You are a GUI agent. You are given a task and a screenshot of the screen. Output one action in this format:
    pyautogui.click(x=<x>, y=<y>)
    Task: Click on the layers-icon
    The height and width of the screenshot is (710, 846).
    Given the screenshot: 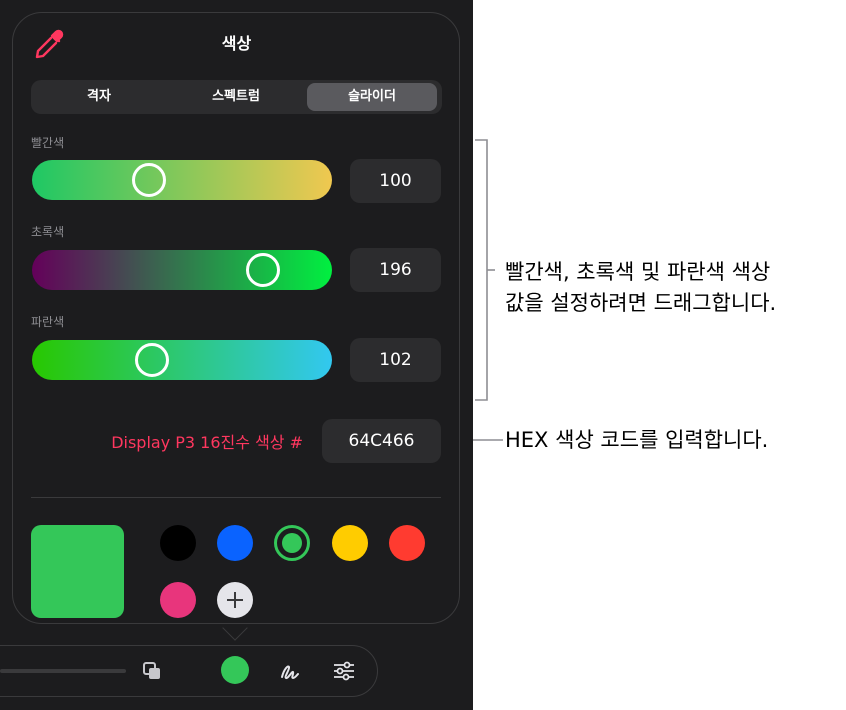 What is the action you would take?
    pyautogui.click(x=152, y=671)
    